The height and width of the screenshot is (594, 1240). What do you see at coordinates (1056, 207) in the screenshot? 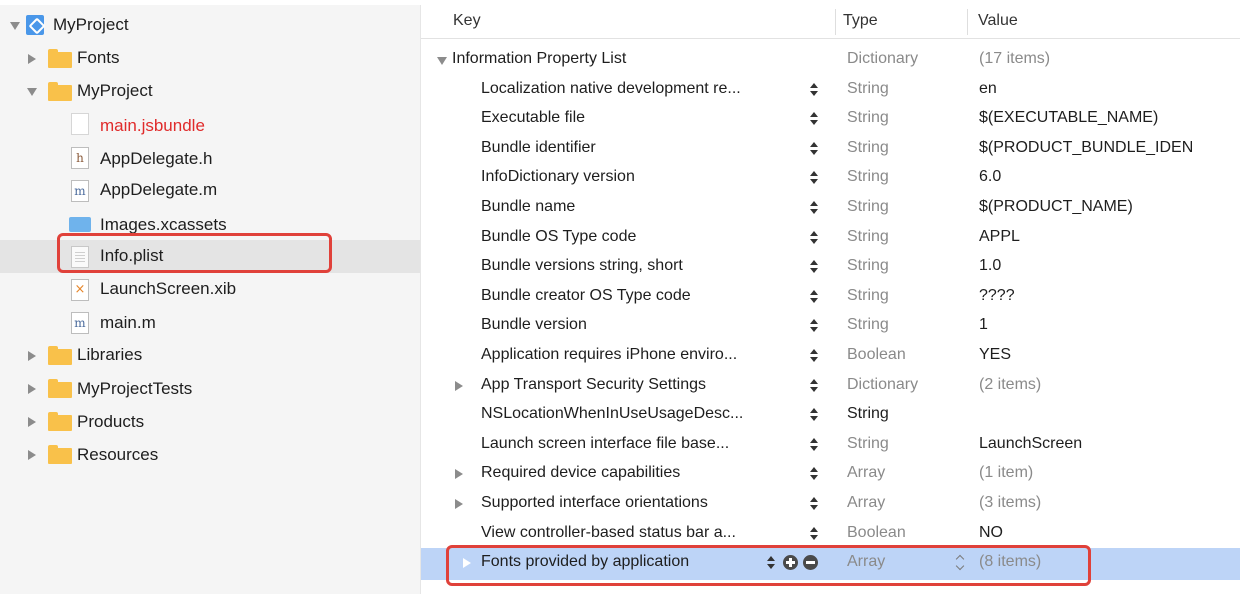
I see `plist-value: $(PRODUCT_NAME)` at bounding box center [1056, 207].